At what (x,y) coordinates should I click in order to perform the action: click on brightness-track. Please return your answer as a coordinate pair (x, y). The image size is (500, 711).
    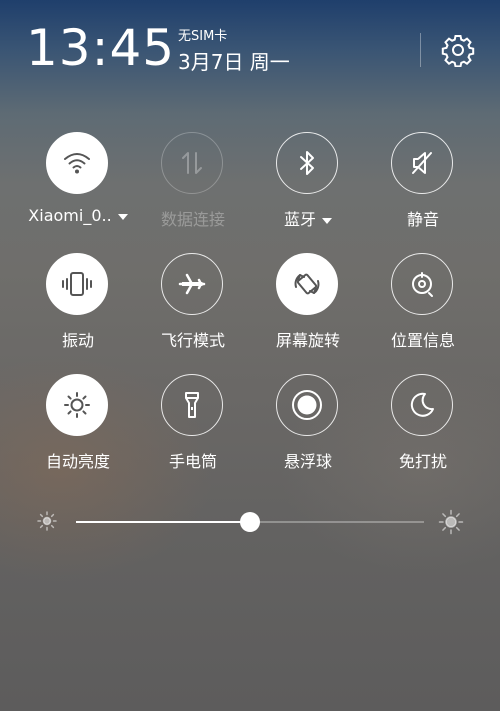
    Looking at the image, I should click on (250, 522).